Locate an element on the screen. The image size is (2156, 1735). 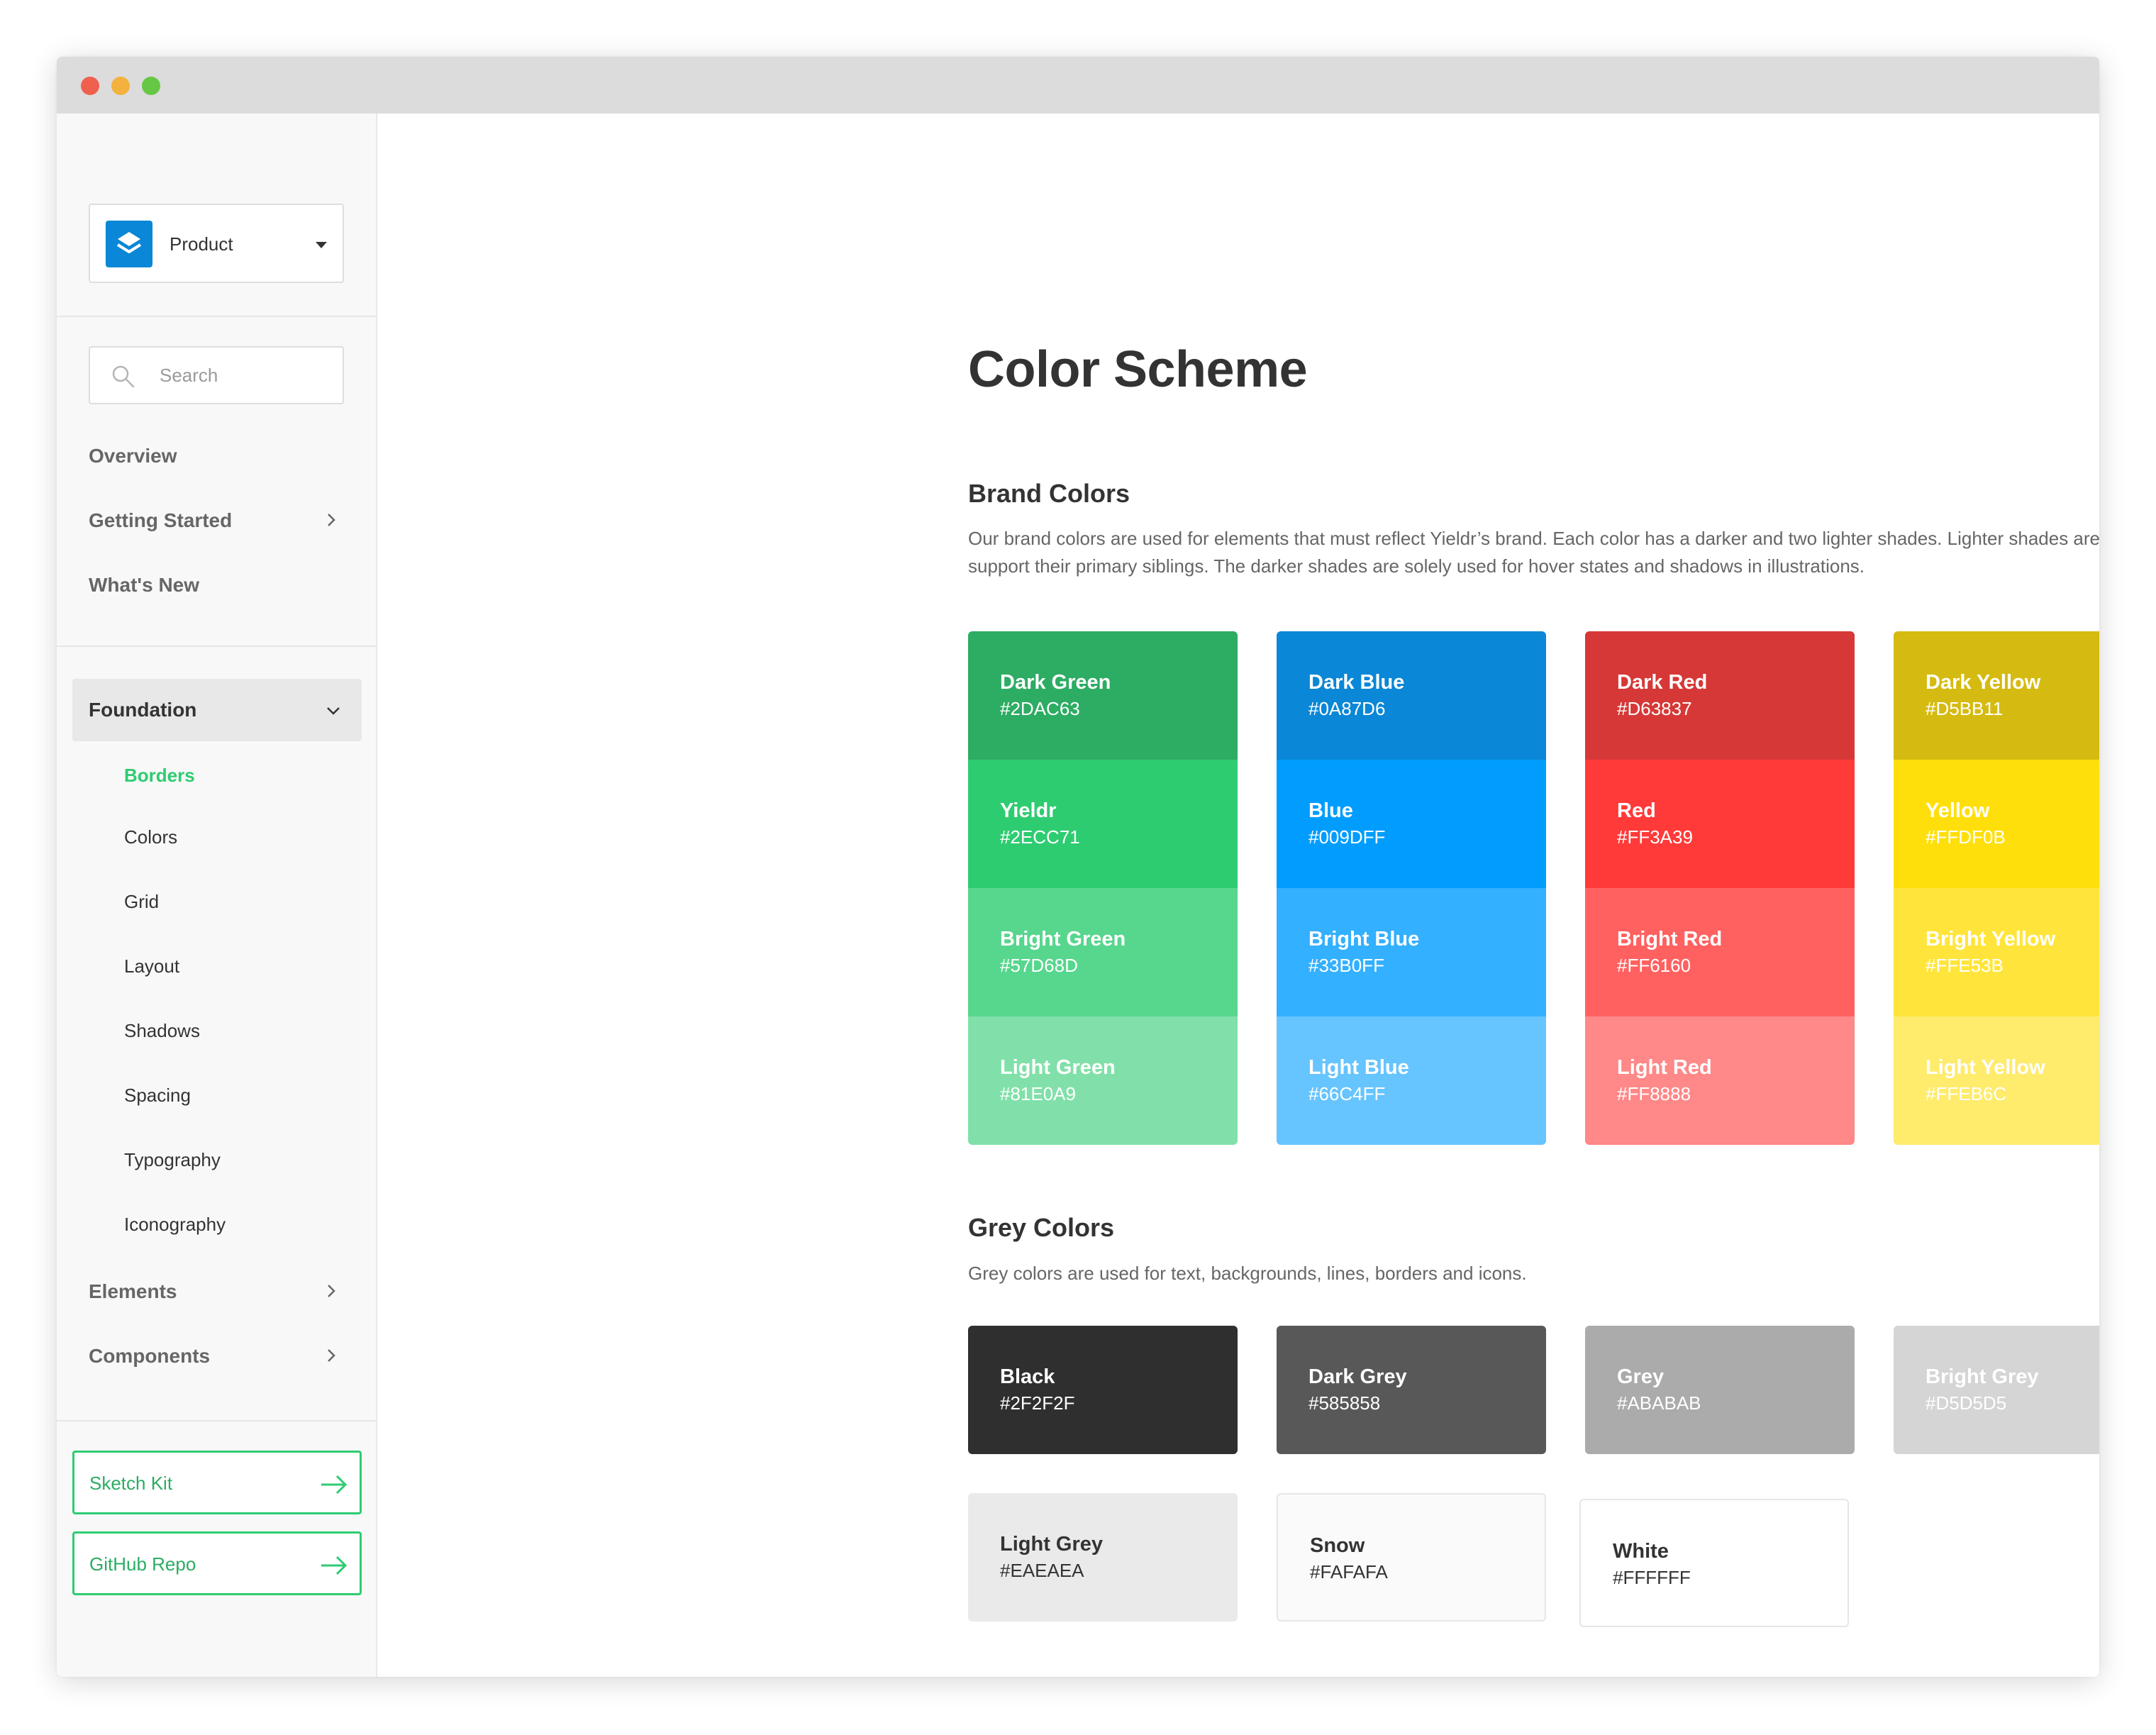
swatch-name: Light Red is located at coordinates (1664, 1067).